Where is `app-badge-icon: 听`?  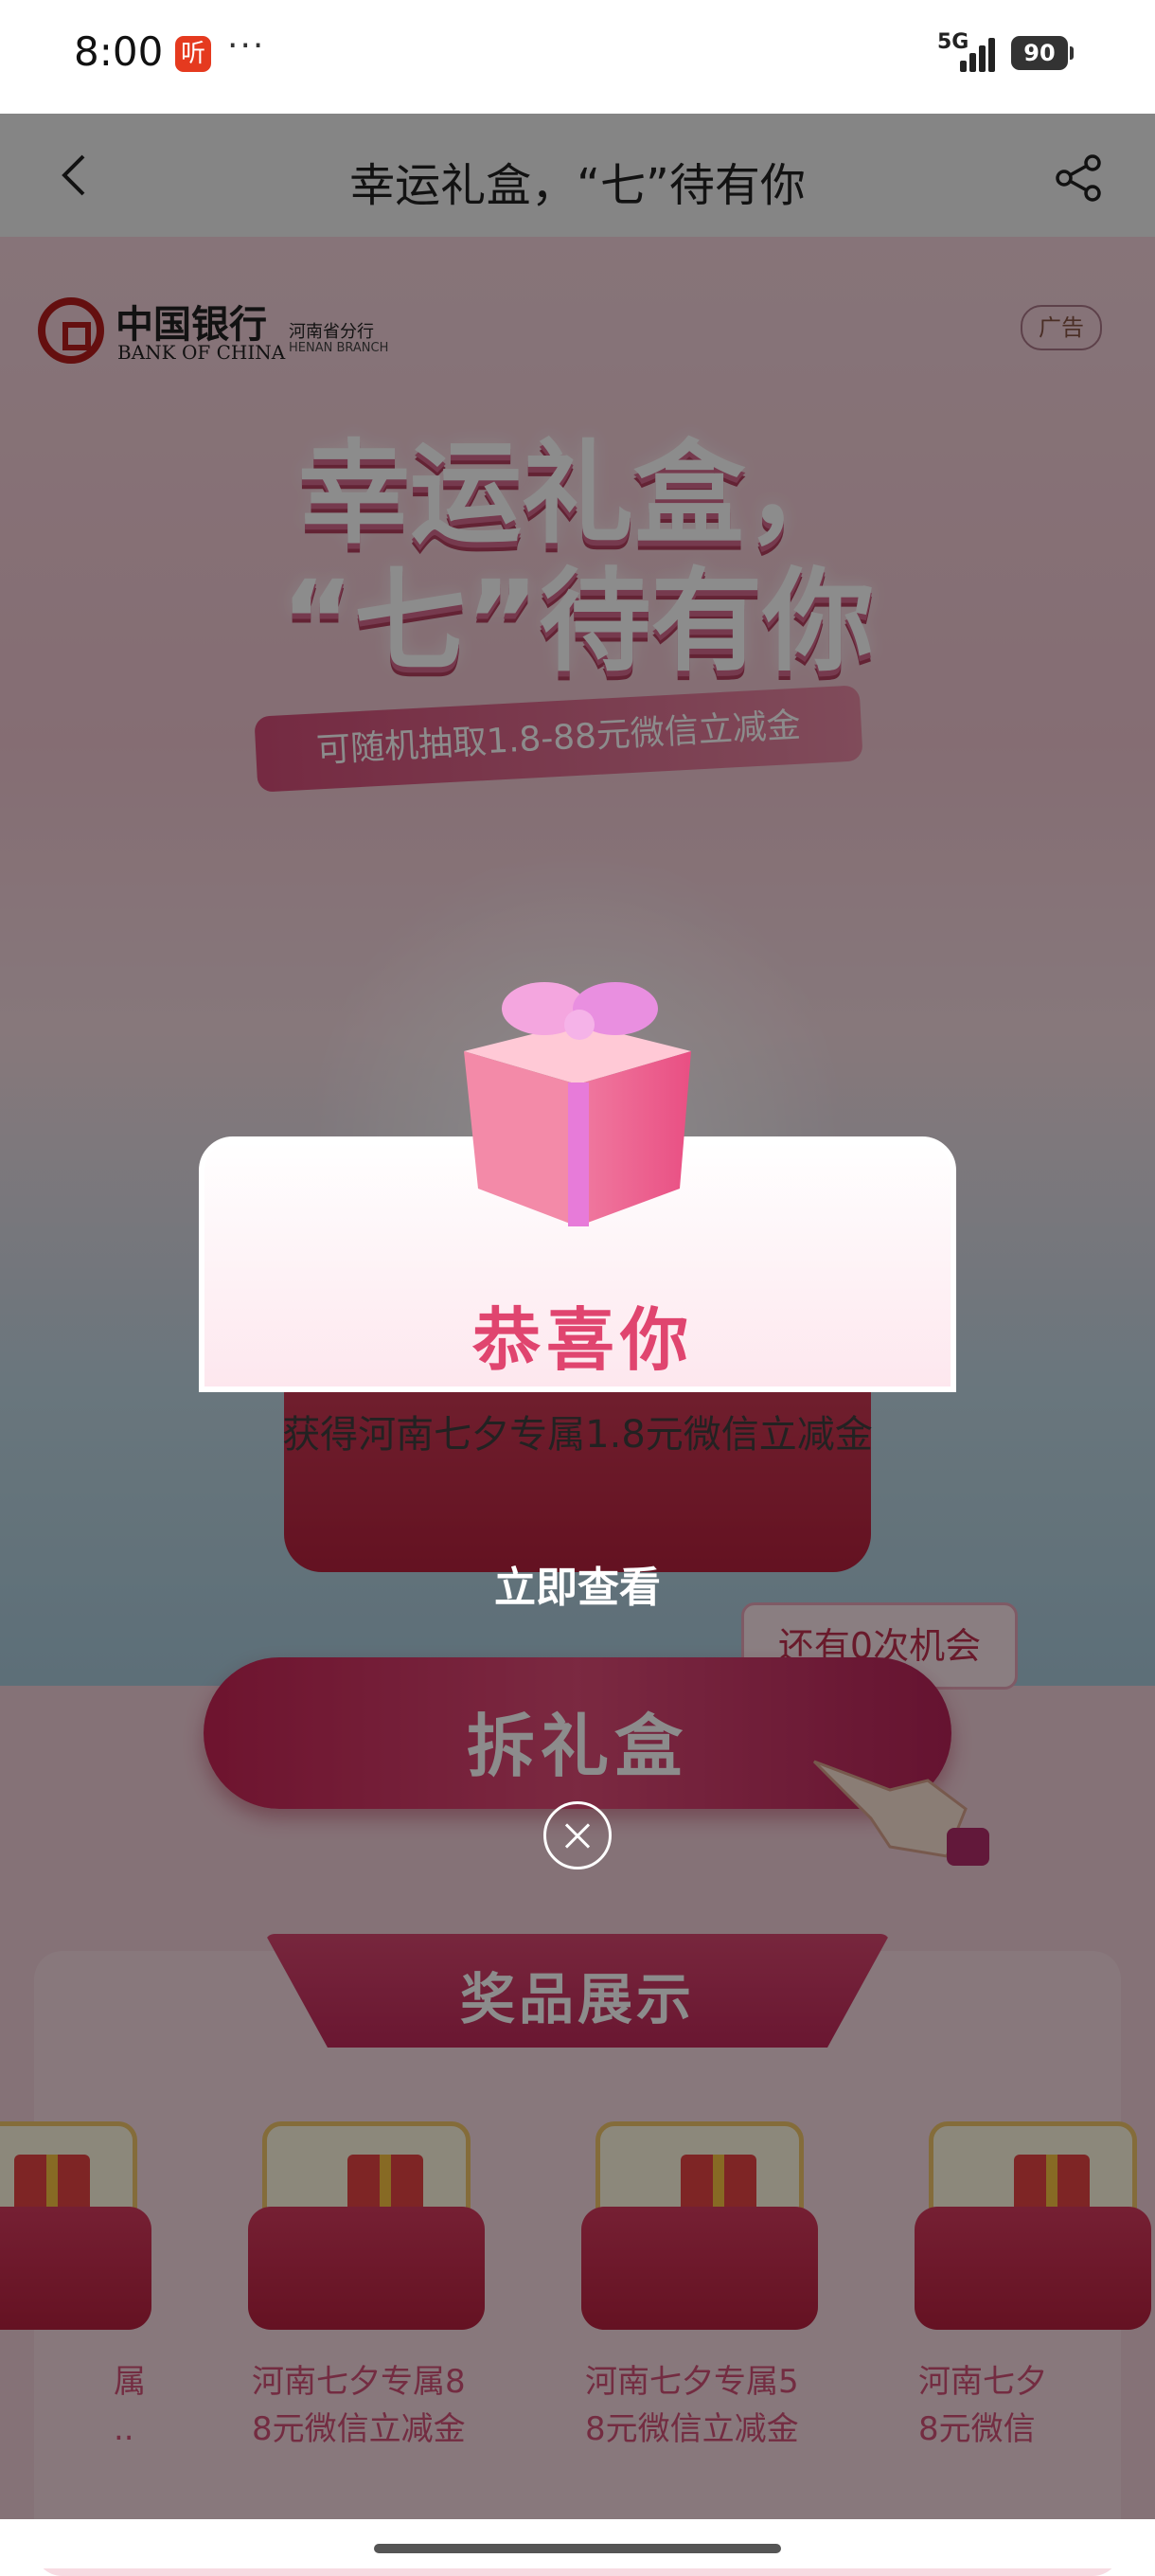
app-badge-icon: 听 is located at coordinates (193, 54).